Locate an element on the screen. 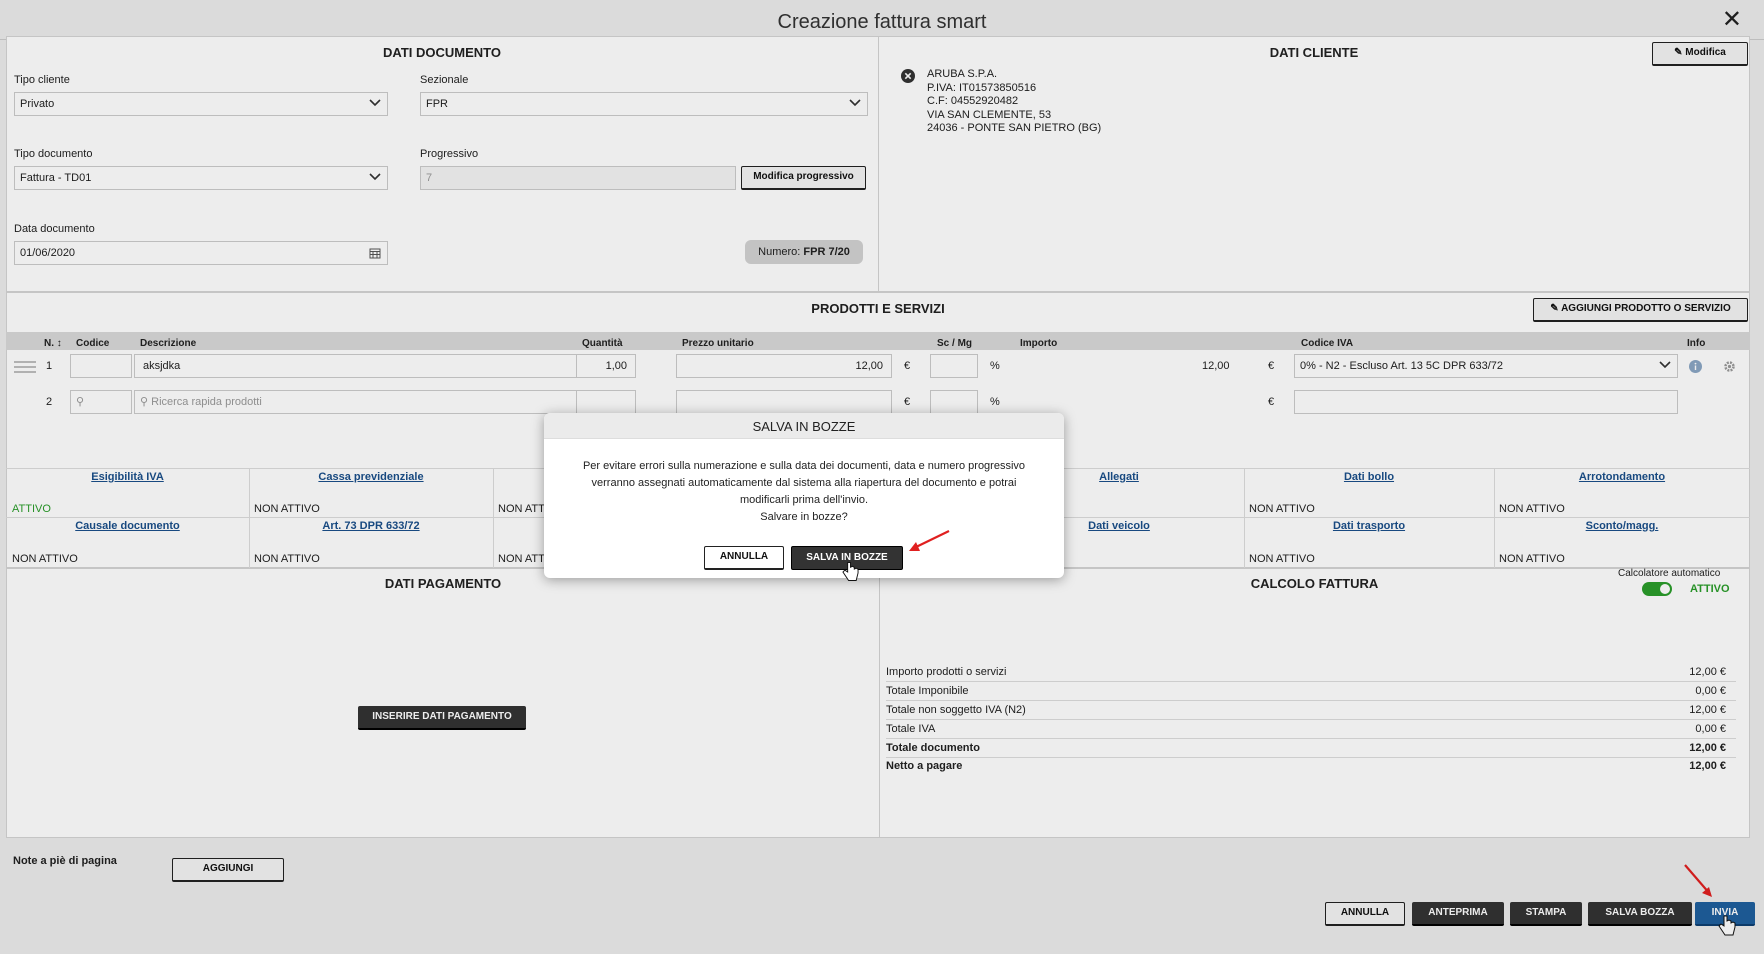 This screenshot has height=954, width=1764. dialog-line: modificarli prima dell'invio. is located at coordinates (804, 500).